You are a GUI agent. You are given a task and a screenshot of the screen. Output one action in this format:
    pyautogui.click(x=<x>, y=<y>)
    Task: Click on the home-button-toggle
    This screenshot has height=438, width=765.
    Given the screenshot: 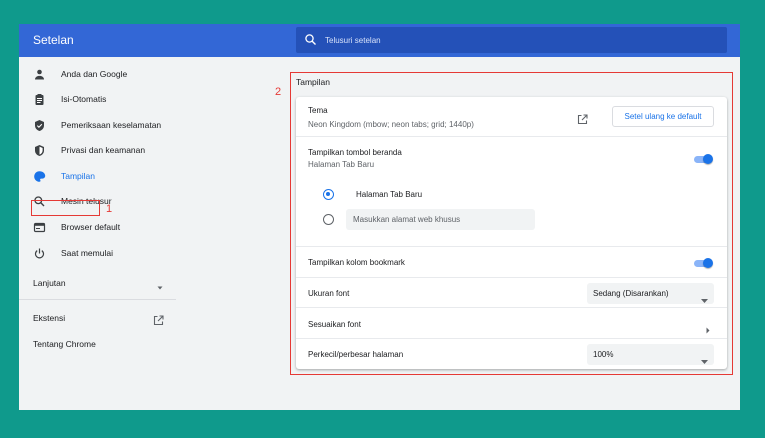 What is the action you would take?
    pyautogui.click(x=704, y=159)
    